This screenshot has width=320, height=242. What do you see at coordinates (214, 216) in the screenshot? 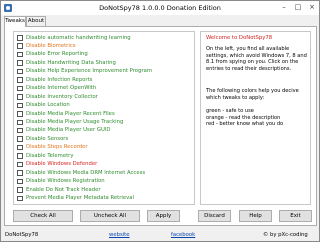
I see `discard-button: Discard` at bounding box center [214, 216].